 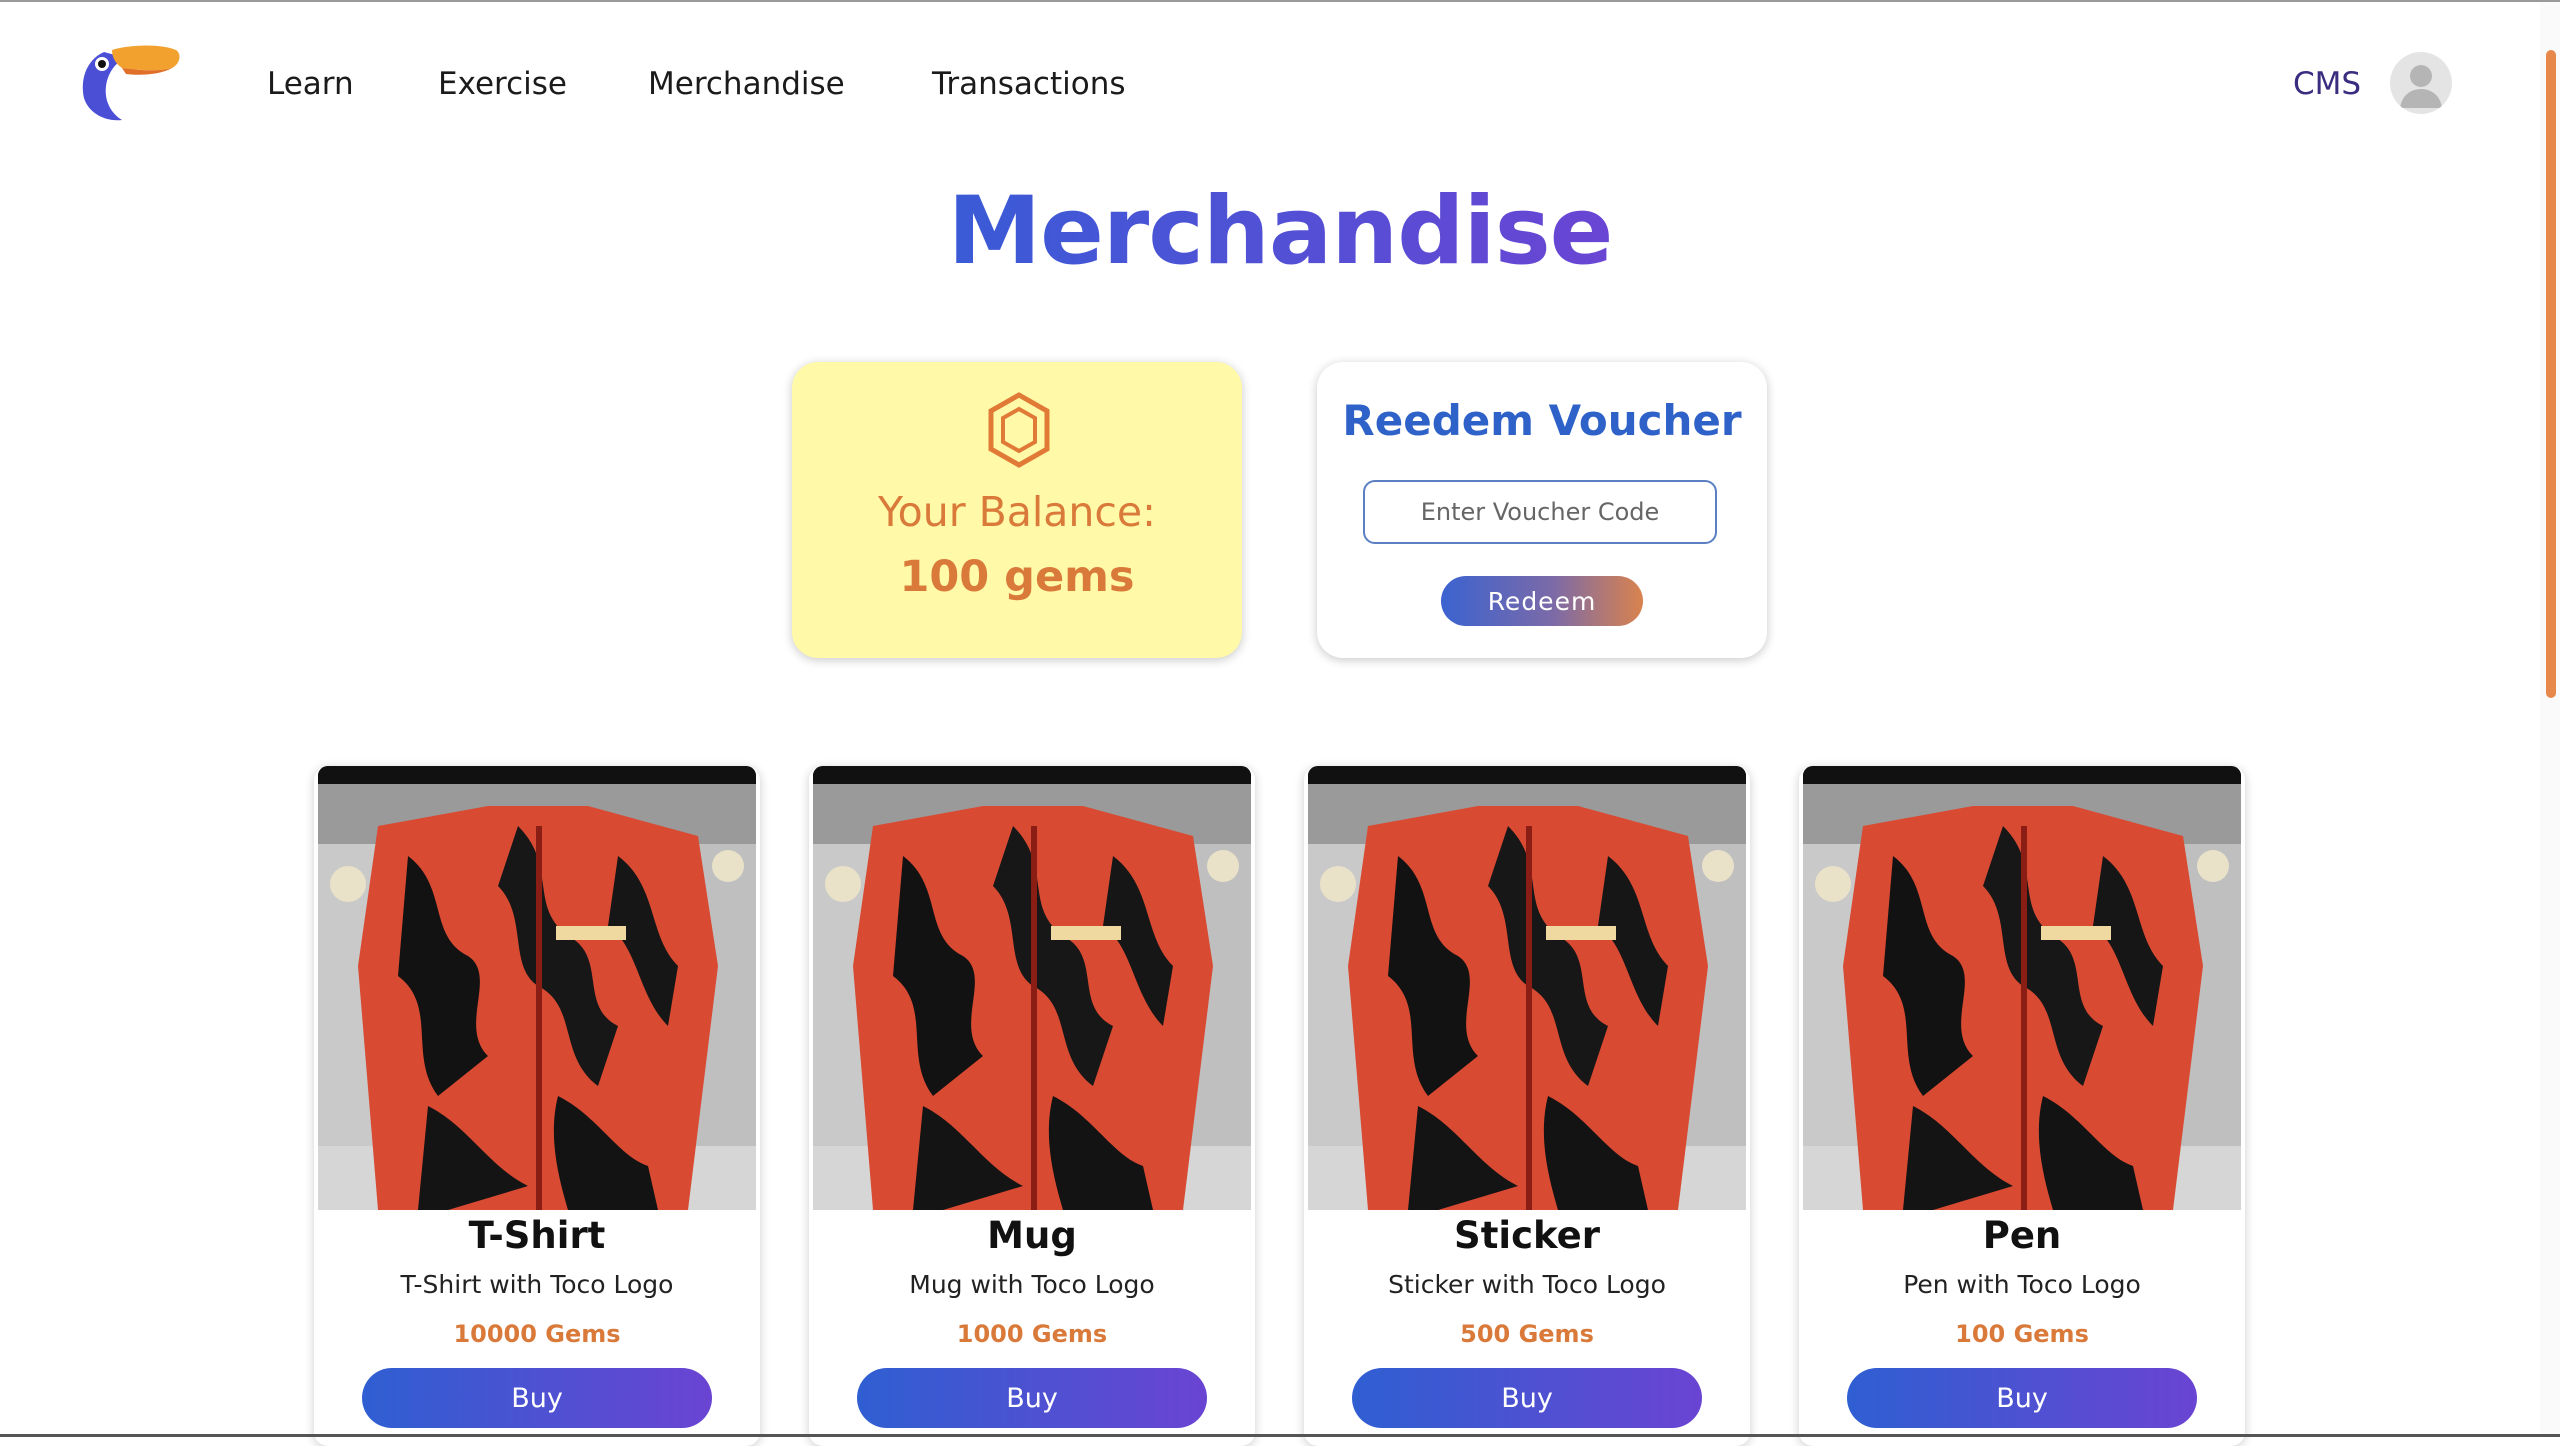 What do you see at coordinates (1527, 1235) in the screenshot?
I see `product-name: Sticker` at bounding box center [1527, 1235].